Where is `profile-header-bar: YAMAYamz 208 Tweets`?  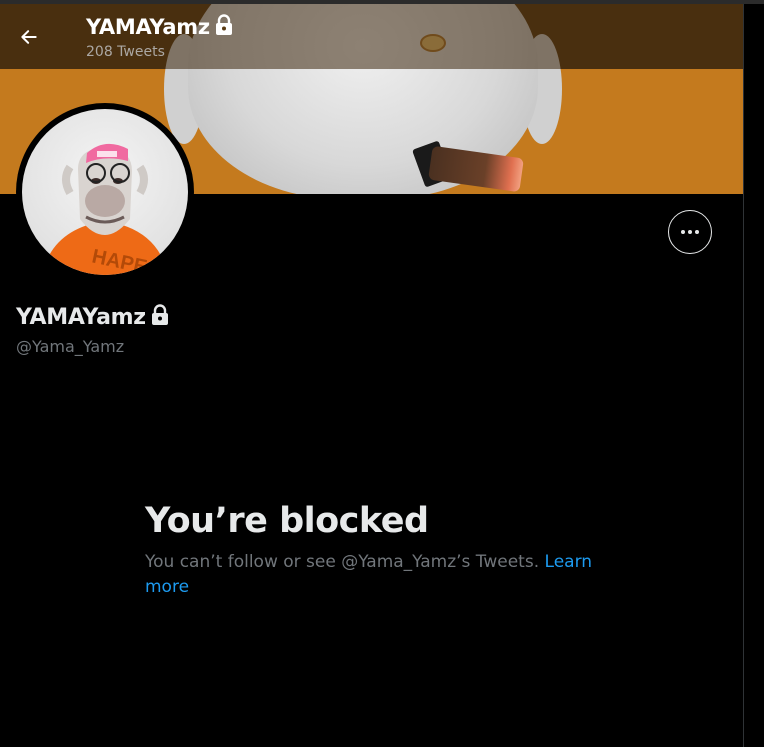
profile-header-bar: YAMAYamz 208 Tweets is located at coordinates (371, 36).